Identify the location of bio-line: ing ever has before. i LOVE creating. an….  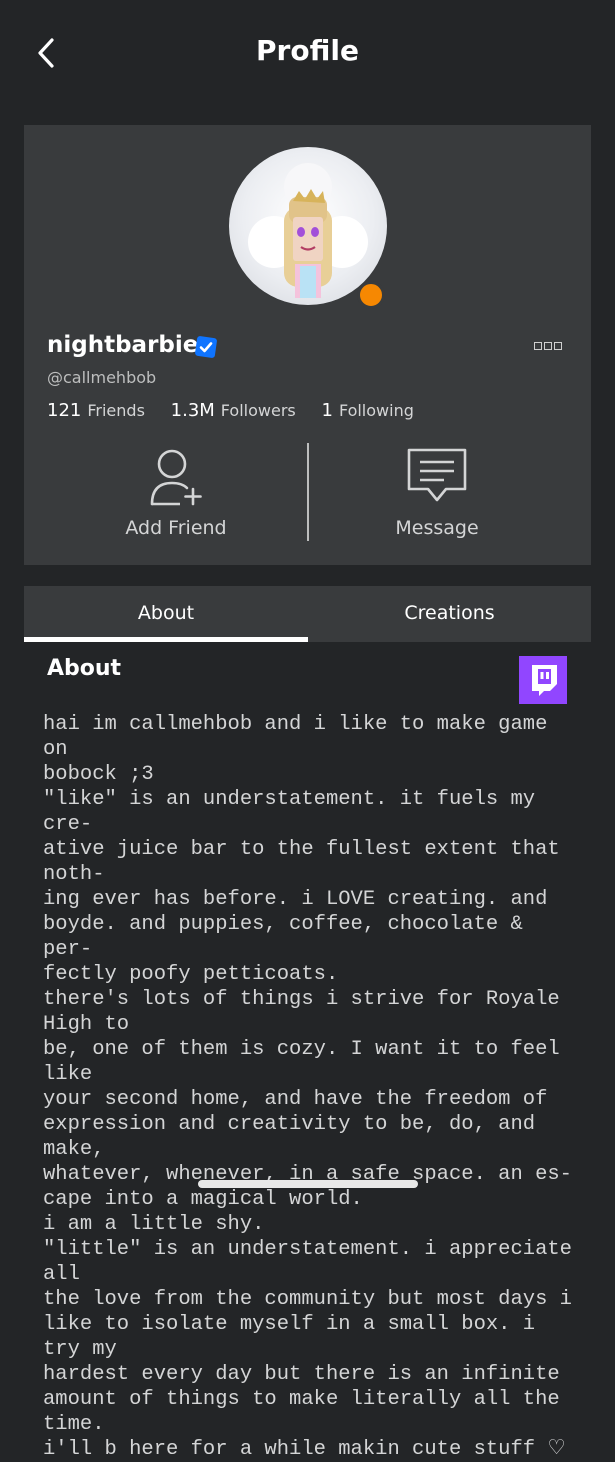
(295, 899).